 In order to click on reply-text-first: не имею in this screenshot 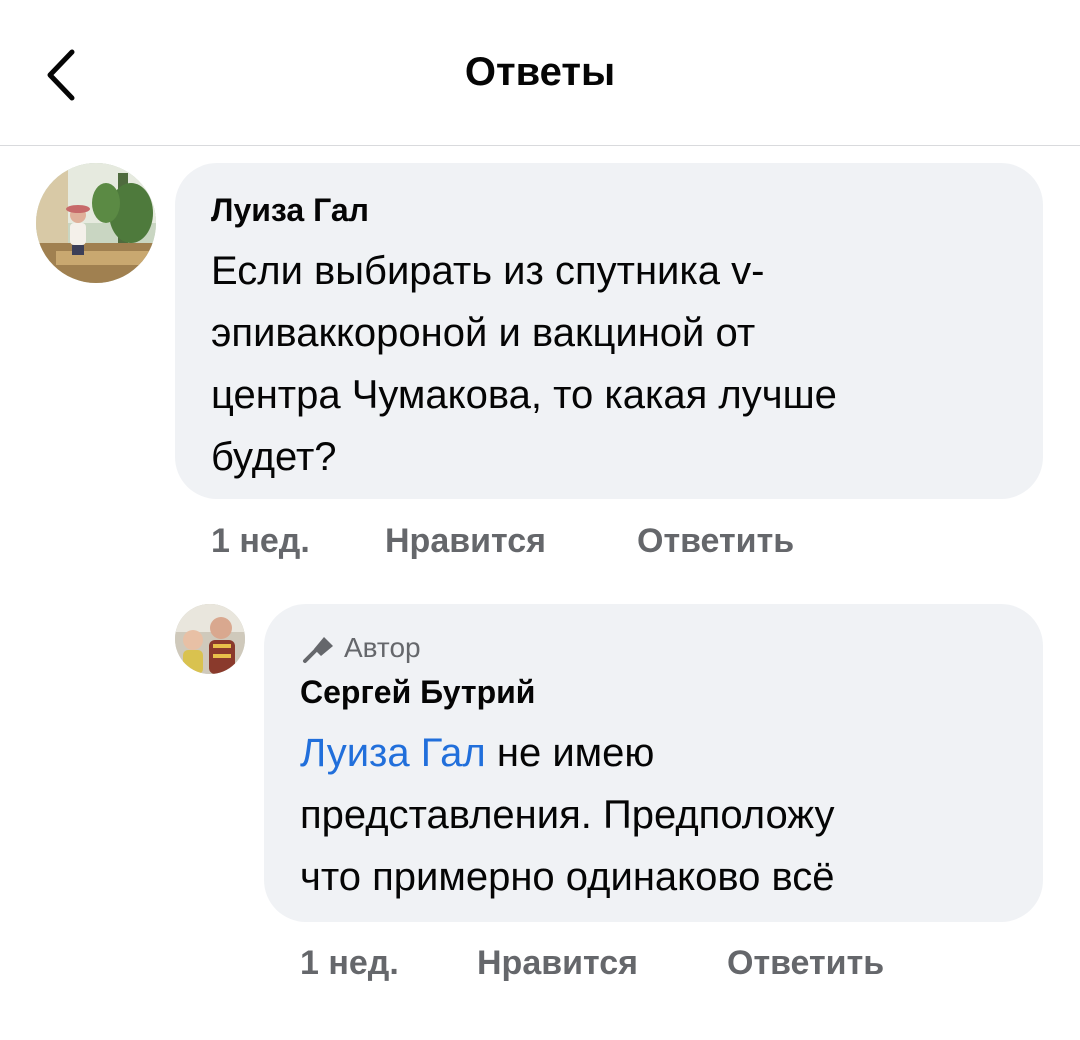, I will do `click(570, 753)`.